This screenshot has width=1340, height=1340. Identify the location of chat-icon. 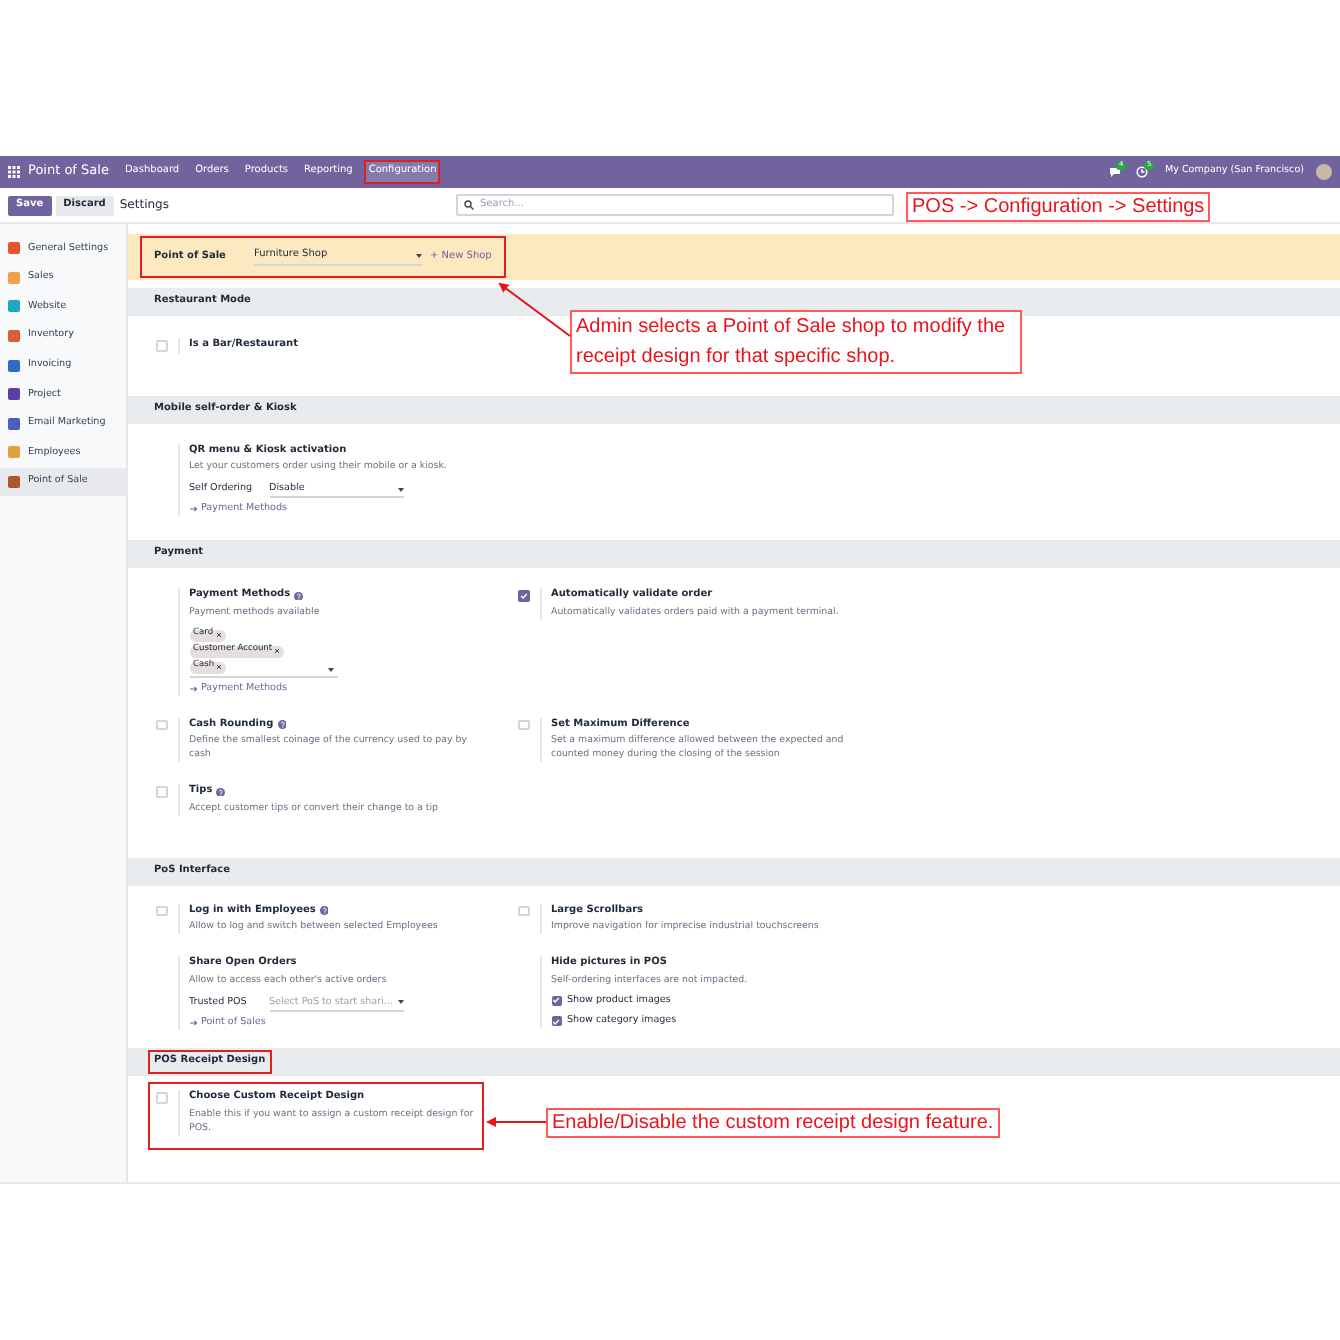
(1115, 172).